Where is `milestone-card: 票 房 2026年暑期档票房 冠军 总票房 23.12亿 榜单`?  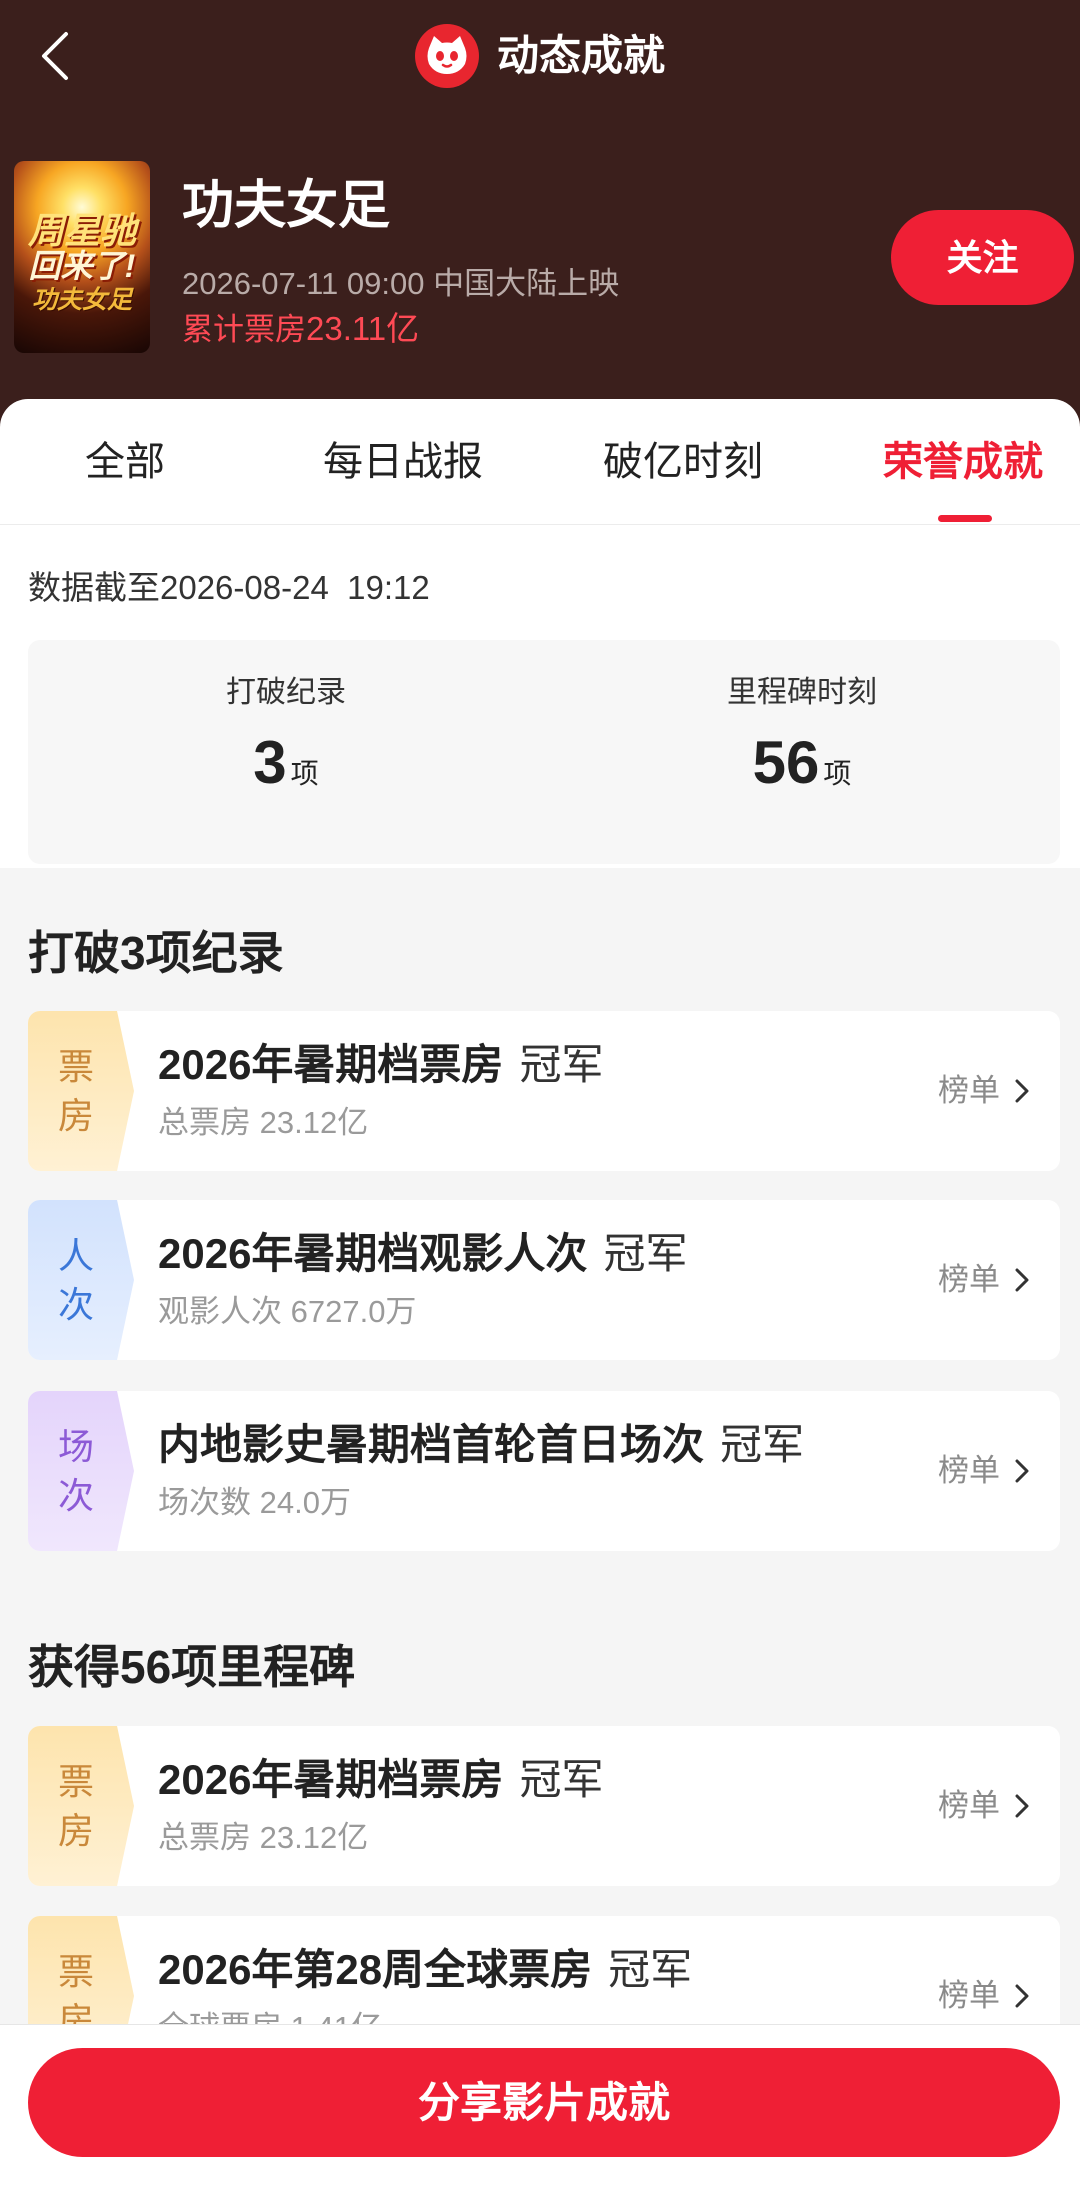
milestone-card: 票 房 2026年暑期档票房 冠军 总票房 23.12亿 榜单 is located at coordinates (544, 1806).